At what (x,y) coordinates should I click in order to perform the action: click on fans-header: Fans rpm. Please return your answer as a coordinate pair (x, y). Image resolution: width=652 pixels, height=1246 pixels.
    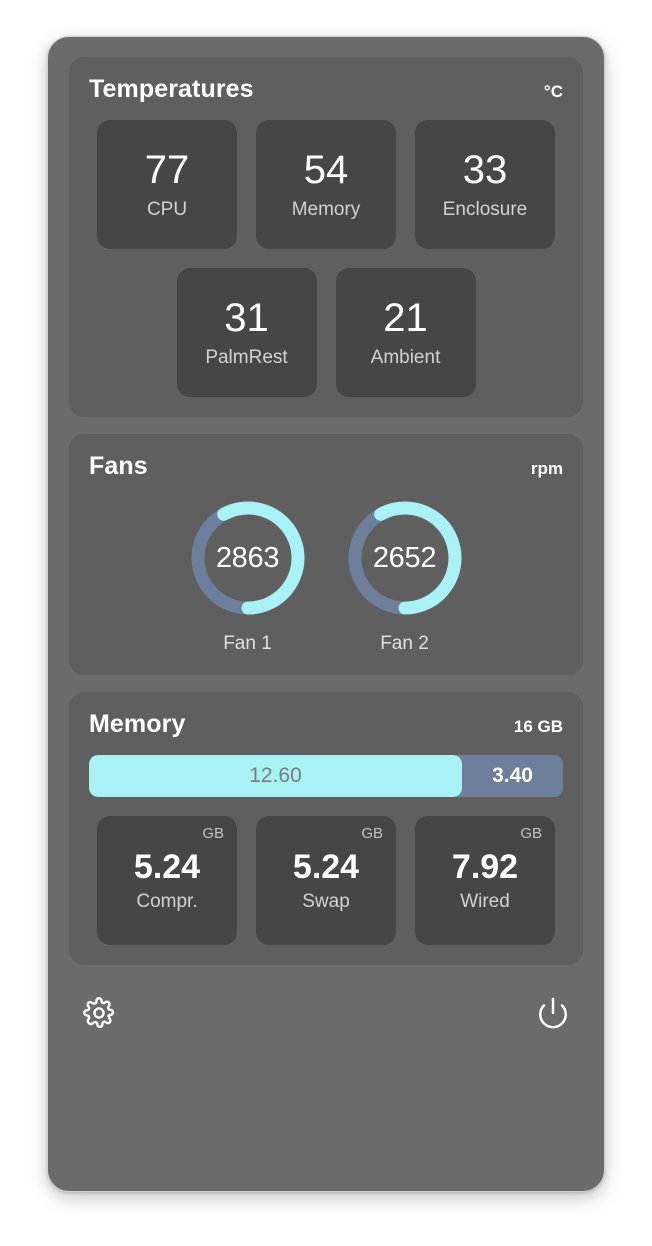
    Looking at the image, I should click on (326, 466).